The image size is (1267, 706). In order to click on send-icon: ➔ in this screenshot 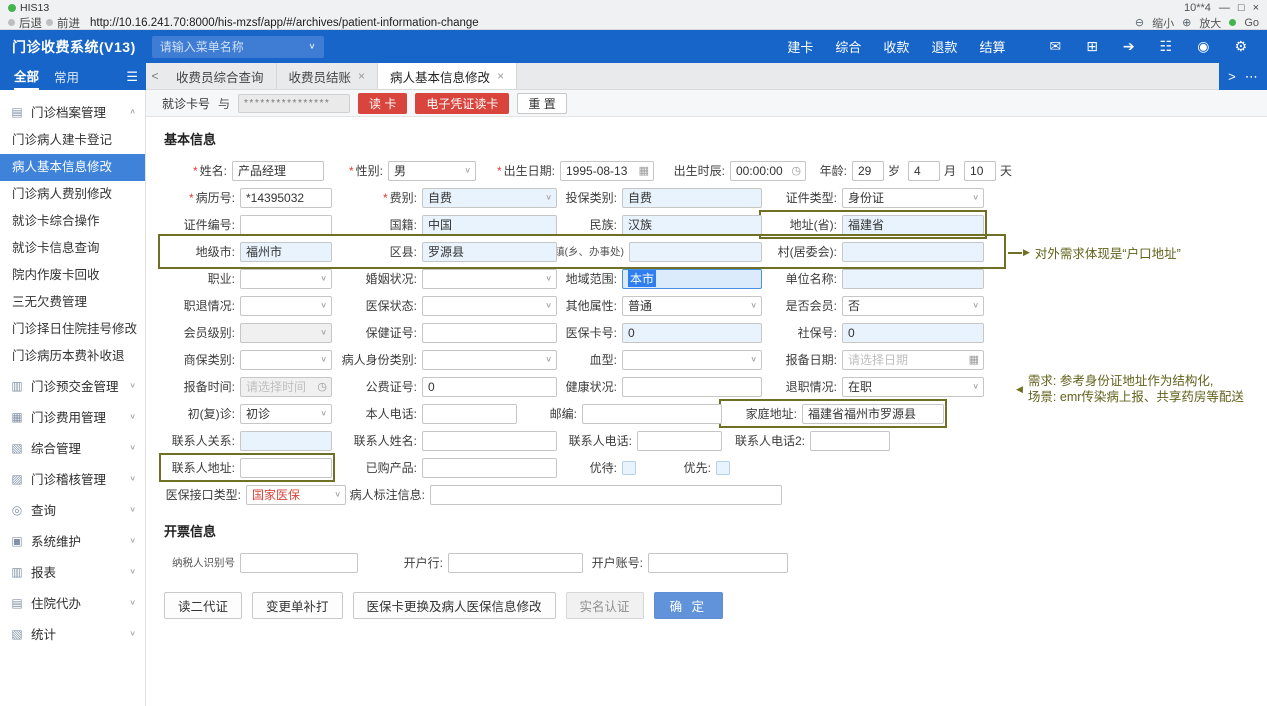, I will do `click(1129, 46)`.